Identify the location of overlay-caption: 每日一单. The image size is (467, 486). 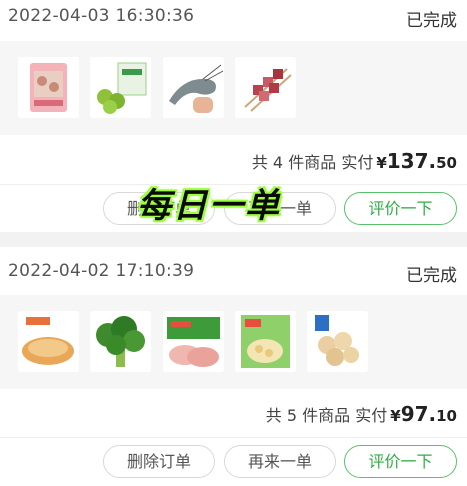
(209, 206).